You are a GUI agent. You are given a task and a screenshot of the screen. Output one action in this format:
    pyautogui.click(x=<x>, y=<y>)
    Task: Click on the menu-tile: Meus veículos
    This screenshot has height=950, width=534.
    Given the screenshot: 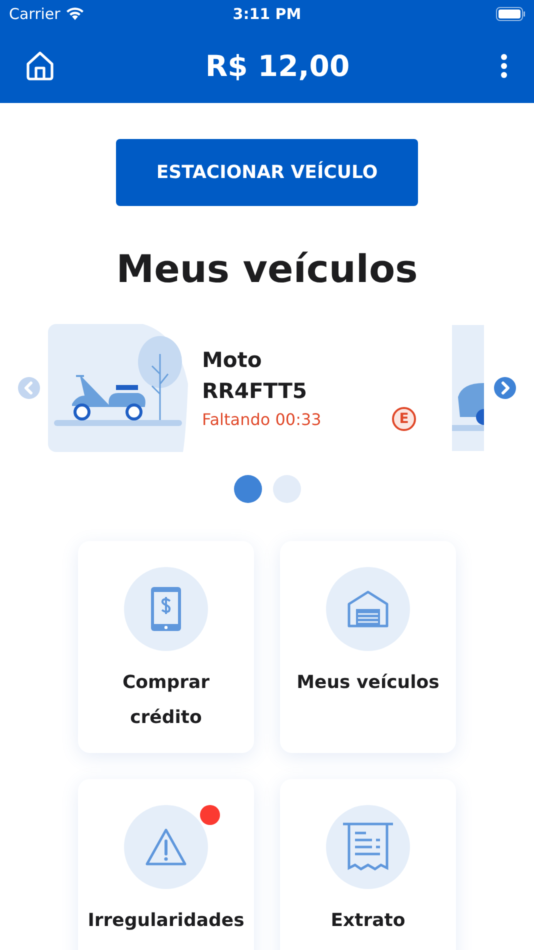 What is the action you would take?
    pyautogui.click(x=368, y=647)
    